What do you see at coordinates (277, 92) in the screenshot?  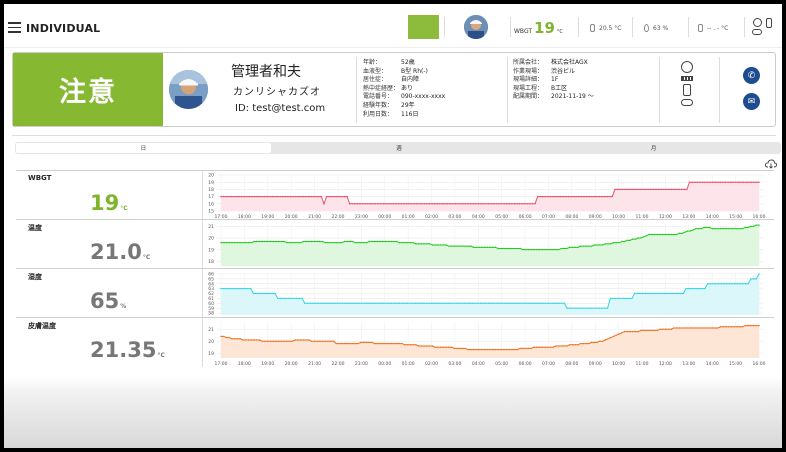 I see `worker-kana: カンリシャカズオ` at bounding box center [277, 92].